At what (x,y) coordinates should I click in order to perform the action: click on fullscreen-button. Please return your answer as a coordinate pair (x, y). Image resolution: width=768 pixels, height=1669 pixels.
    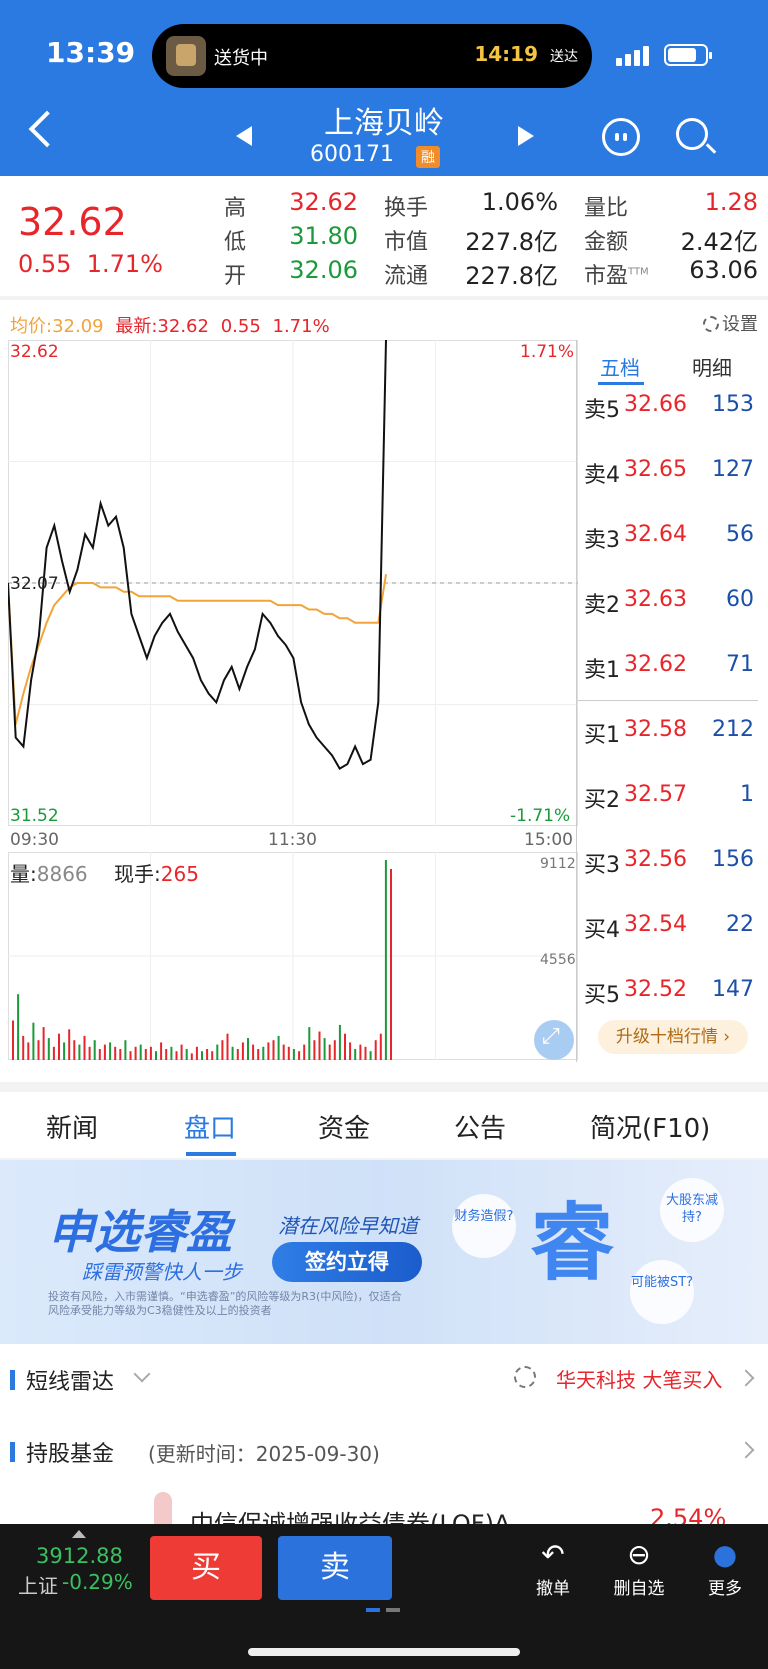
    Looking at the image, I should click on (554, 1040).